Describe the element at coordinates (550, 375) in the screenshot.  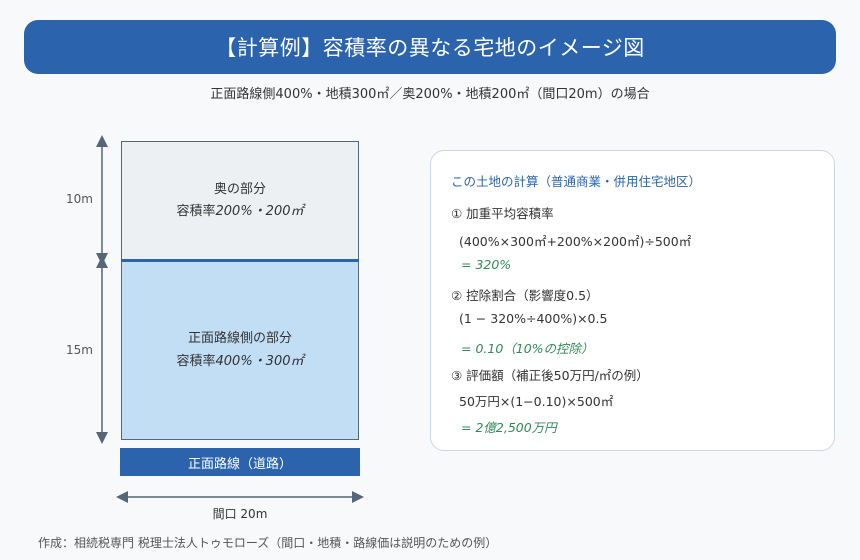
I see `step3-title: ③ 評価額（補正後50万円/㎡の例）` at that location.